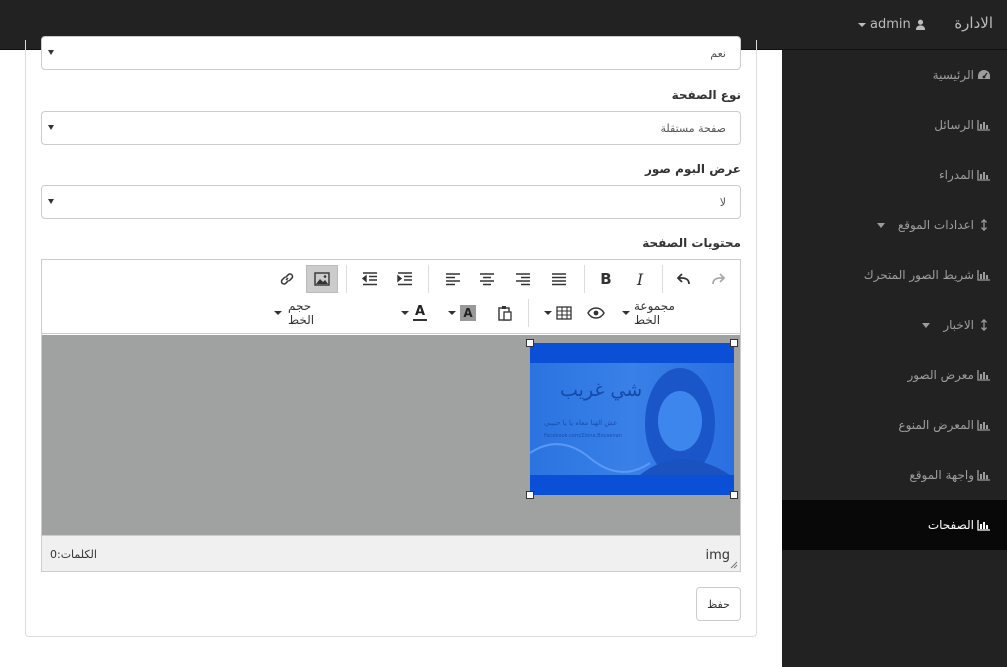 The height and width of the screenshot is (667, 1007). I want to click on top-select: نعم, so click(391, 53).